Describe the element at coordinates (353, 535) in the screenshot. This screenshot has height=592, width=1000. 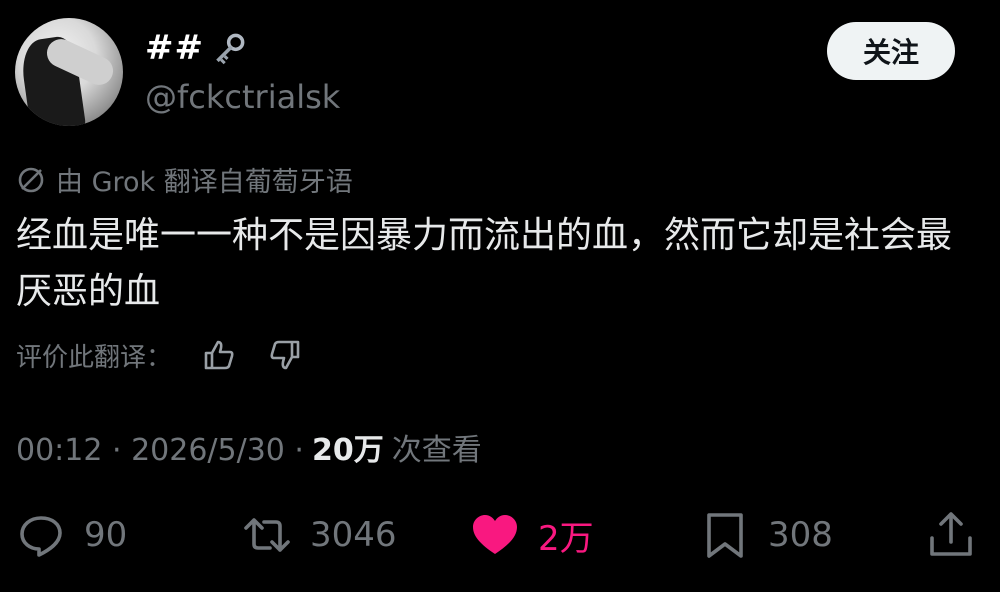
I see `retweet-count: 3046` at that location.